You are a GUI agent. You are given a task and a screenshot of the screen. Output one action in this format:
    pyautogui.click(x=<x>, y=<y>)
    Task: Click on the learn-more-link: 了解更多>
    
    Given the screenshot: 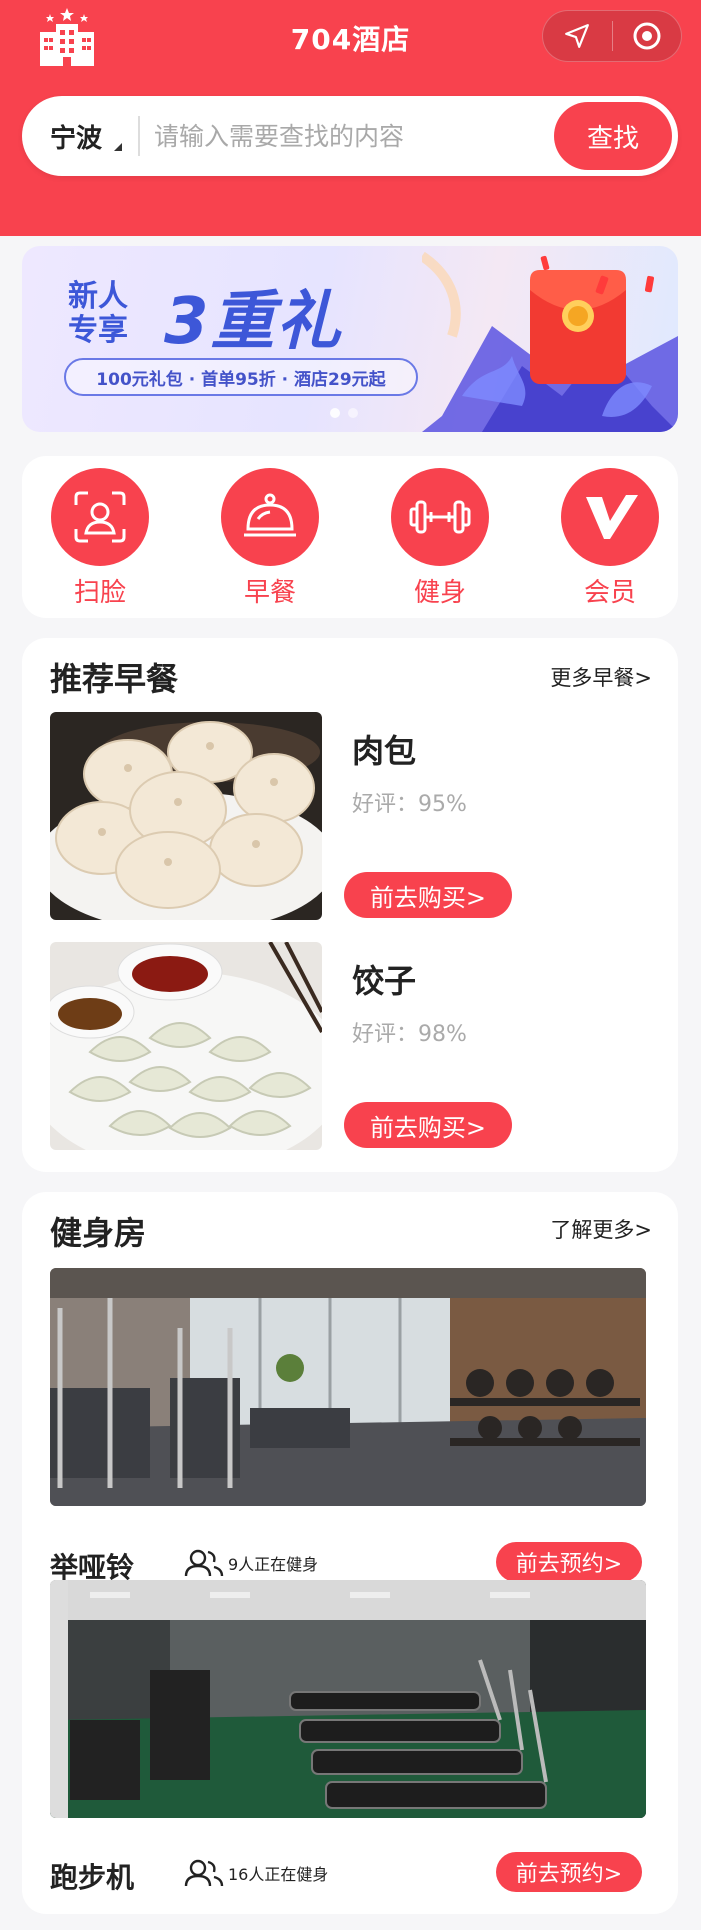 What is the action you would take?
    pyautogui.click(x=601, y=1229)
    